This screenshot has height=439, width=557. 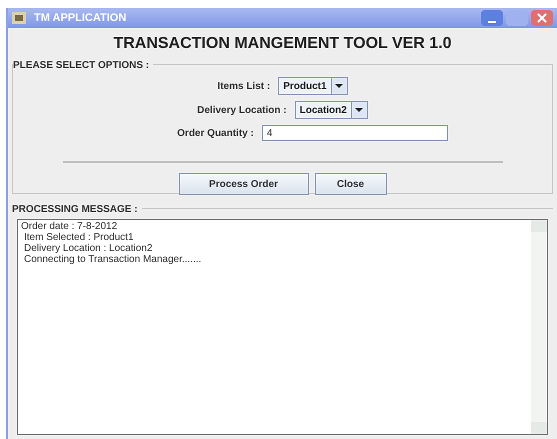 I want to click on close-dialog-button: Close, so click(x=350, y=184).